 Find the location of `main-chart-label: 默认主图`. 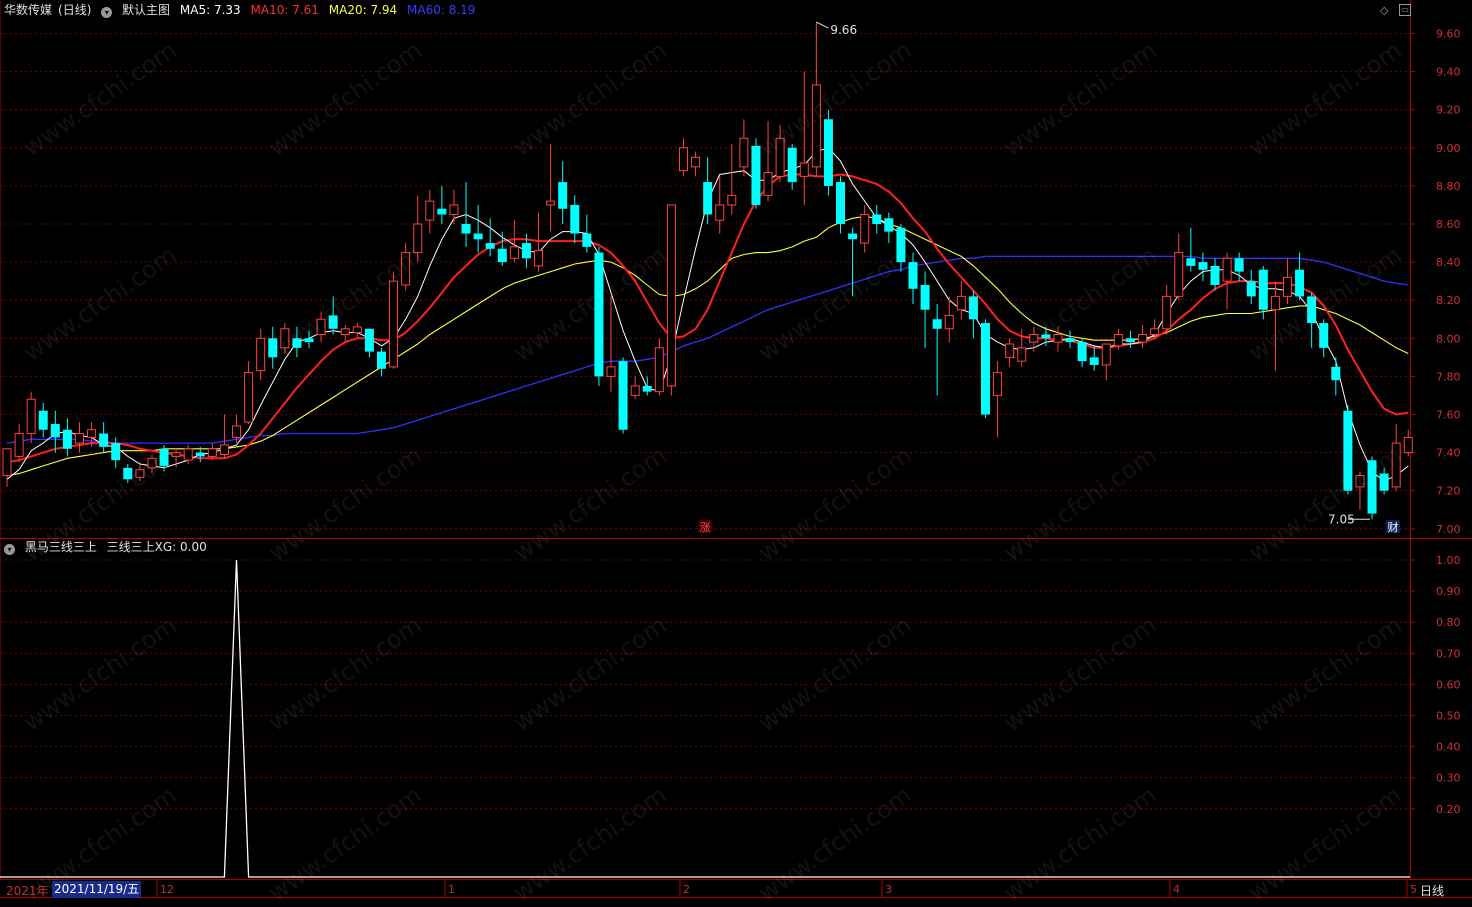

main-chart-label: 默认主图 is located at coordinates (146, 10).